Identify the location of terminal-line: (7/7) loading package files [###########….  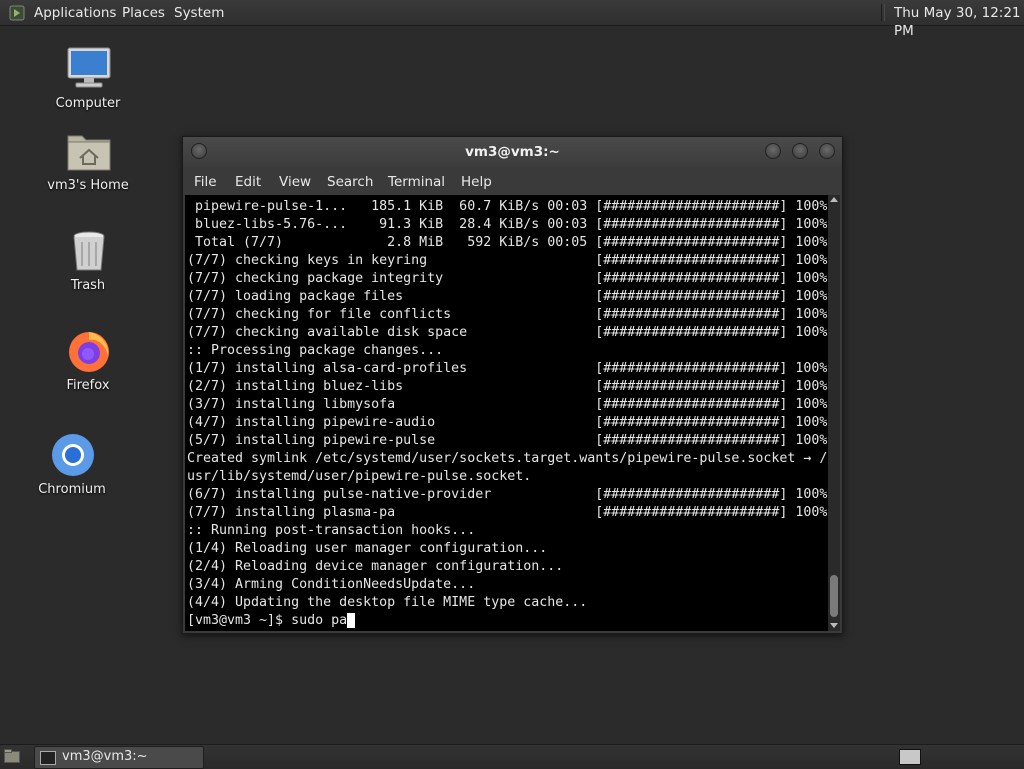
(507, 296).